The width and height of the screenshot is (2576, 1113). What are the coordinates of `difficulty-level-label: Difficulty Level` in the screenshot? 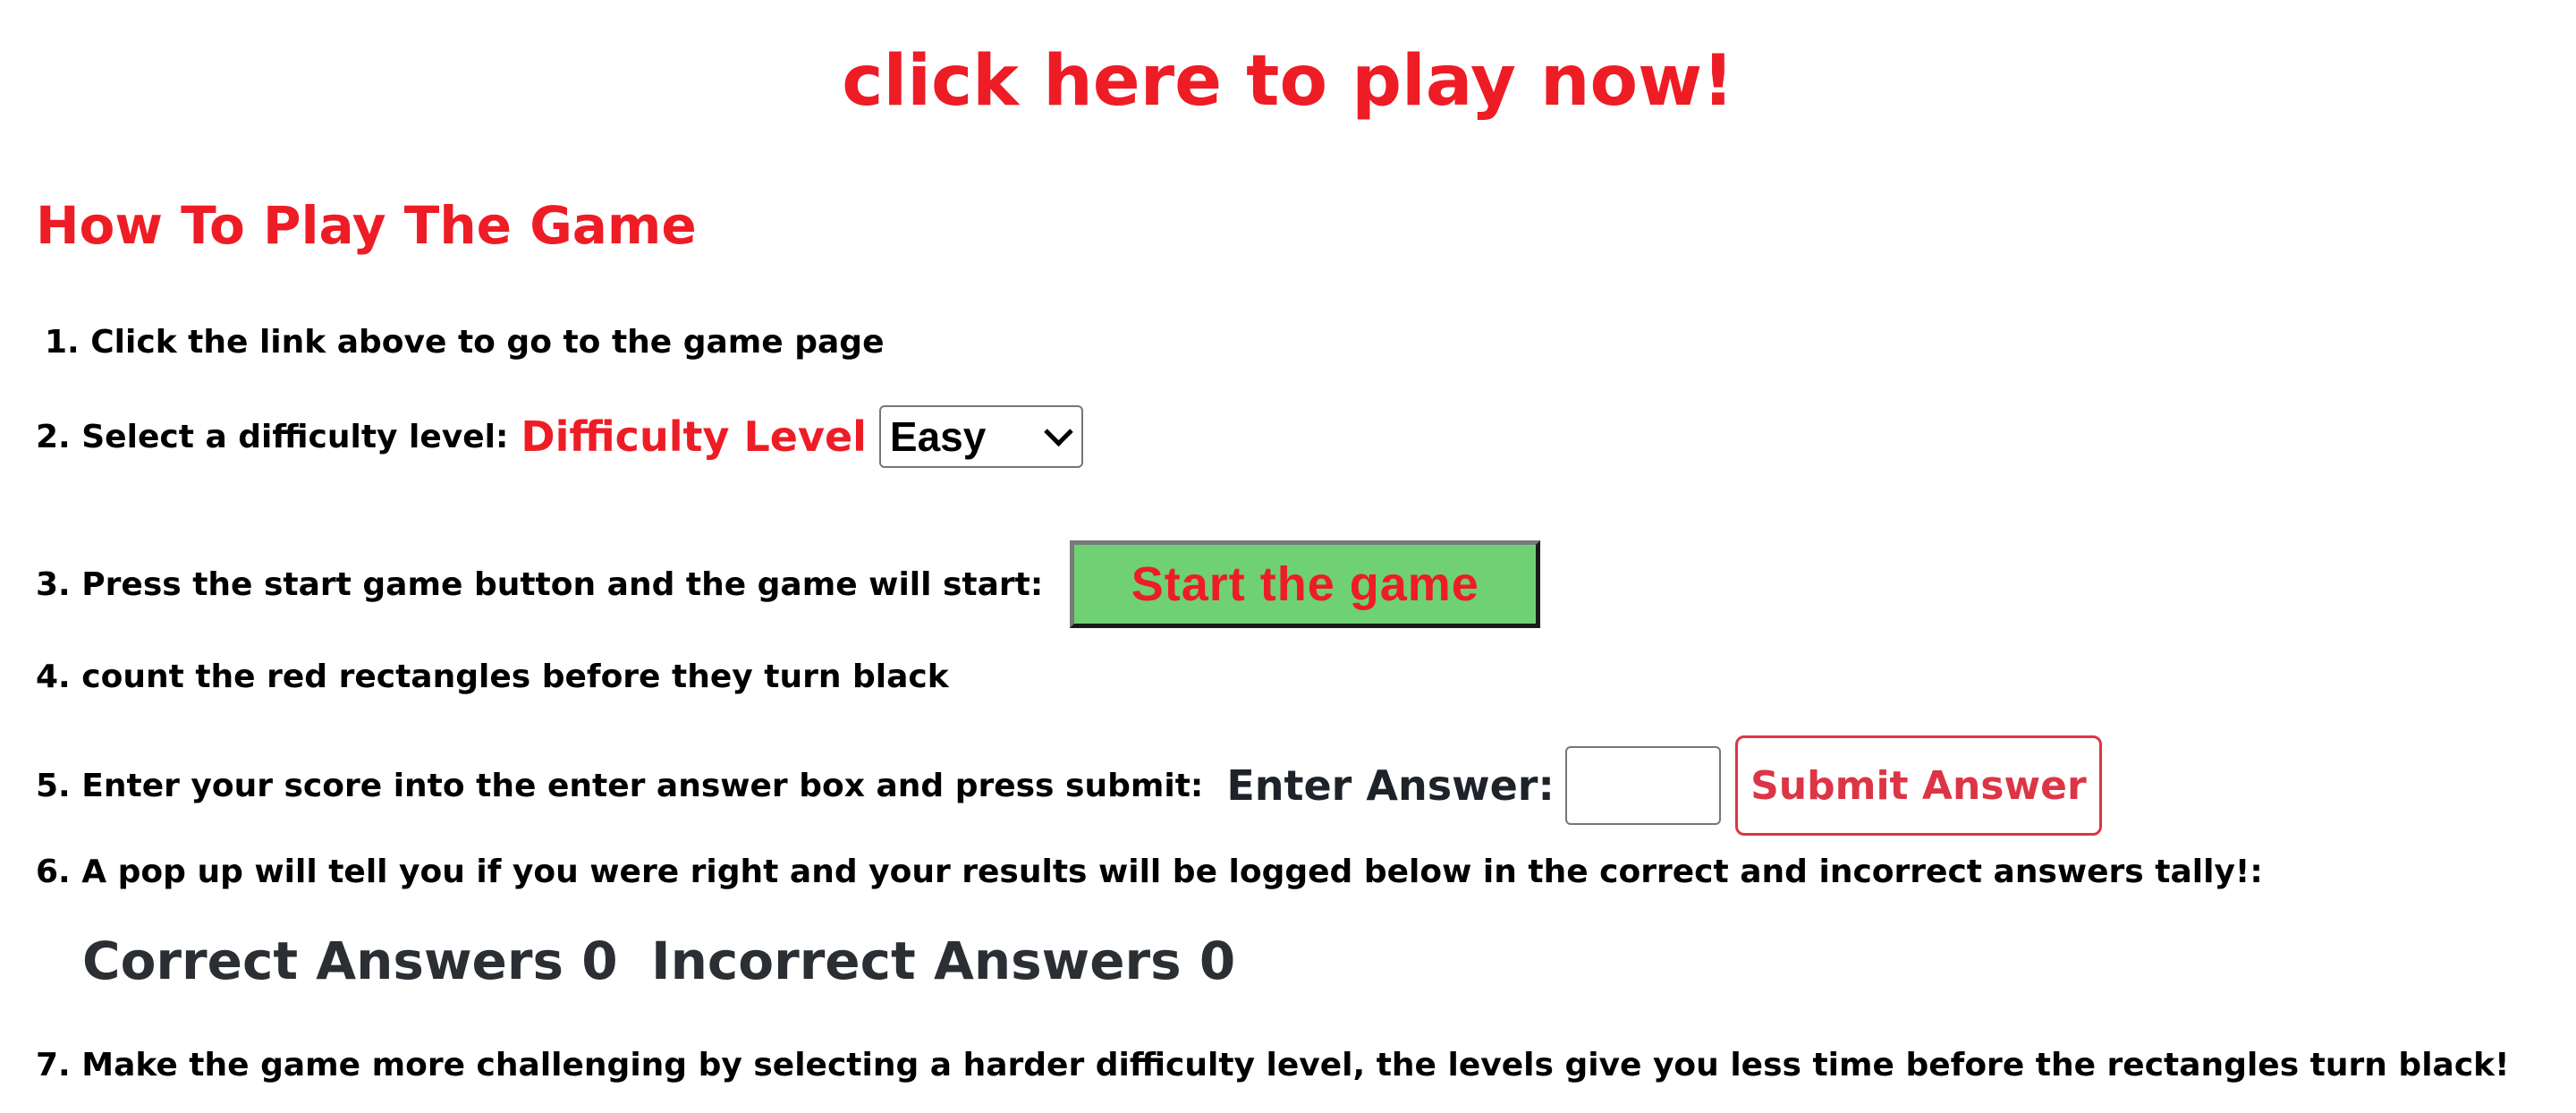 It's located at (694, 436).